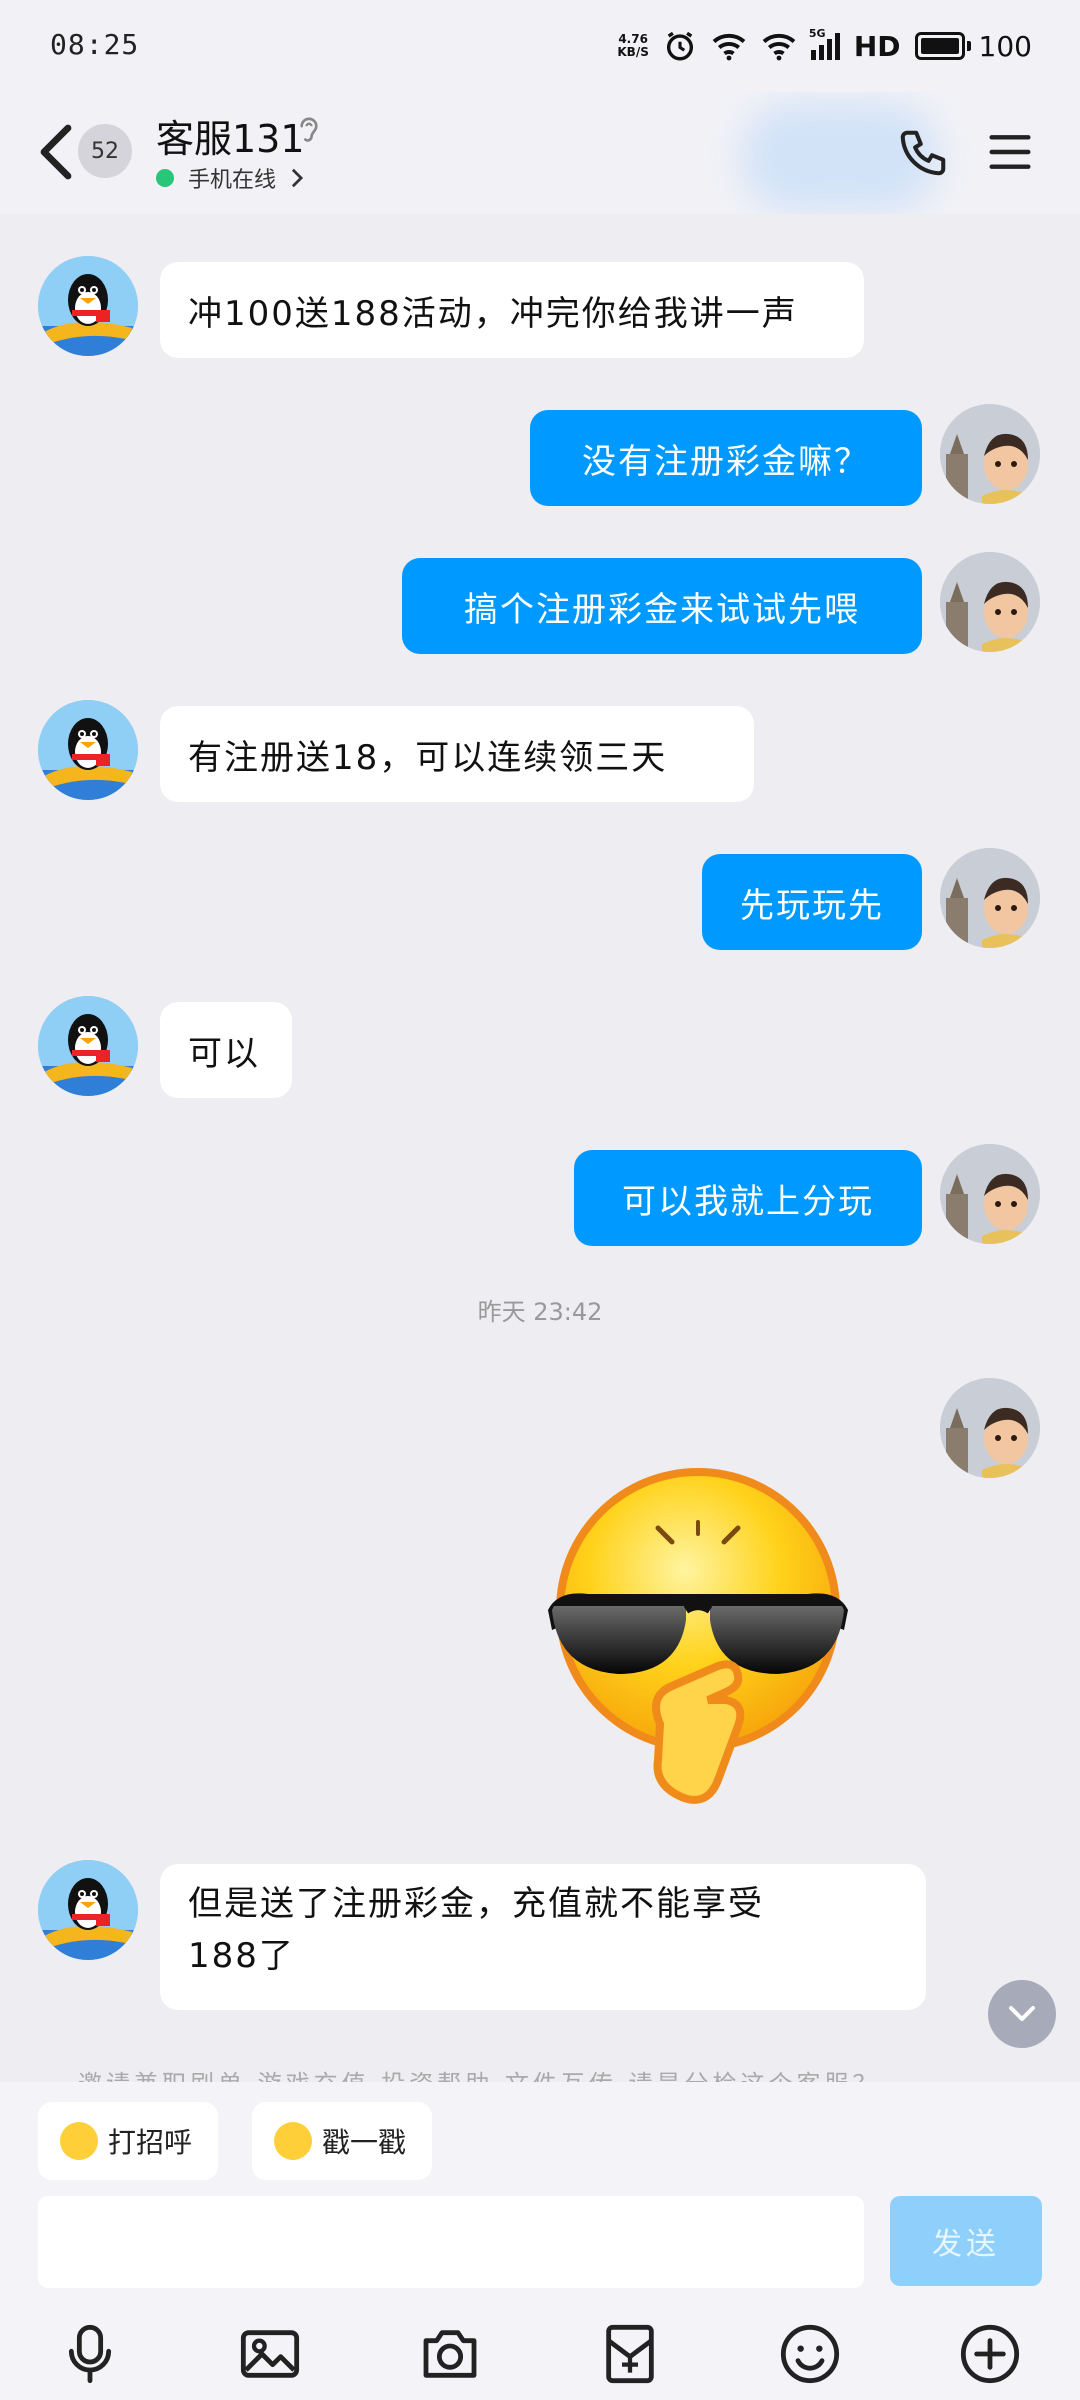  What do you see at coordinates (230, 135) in the screenshot?
I see `contact-name: 客服131` at bounding box center [230, 135].